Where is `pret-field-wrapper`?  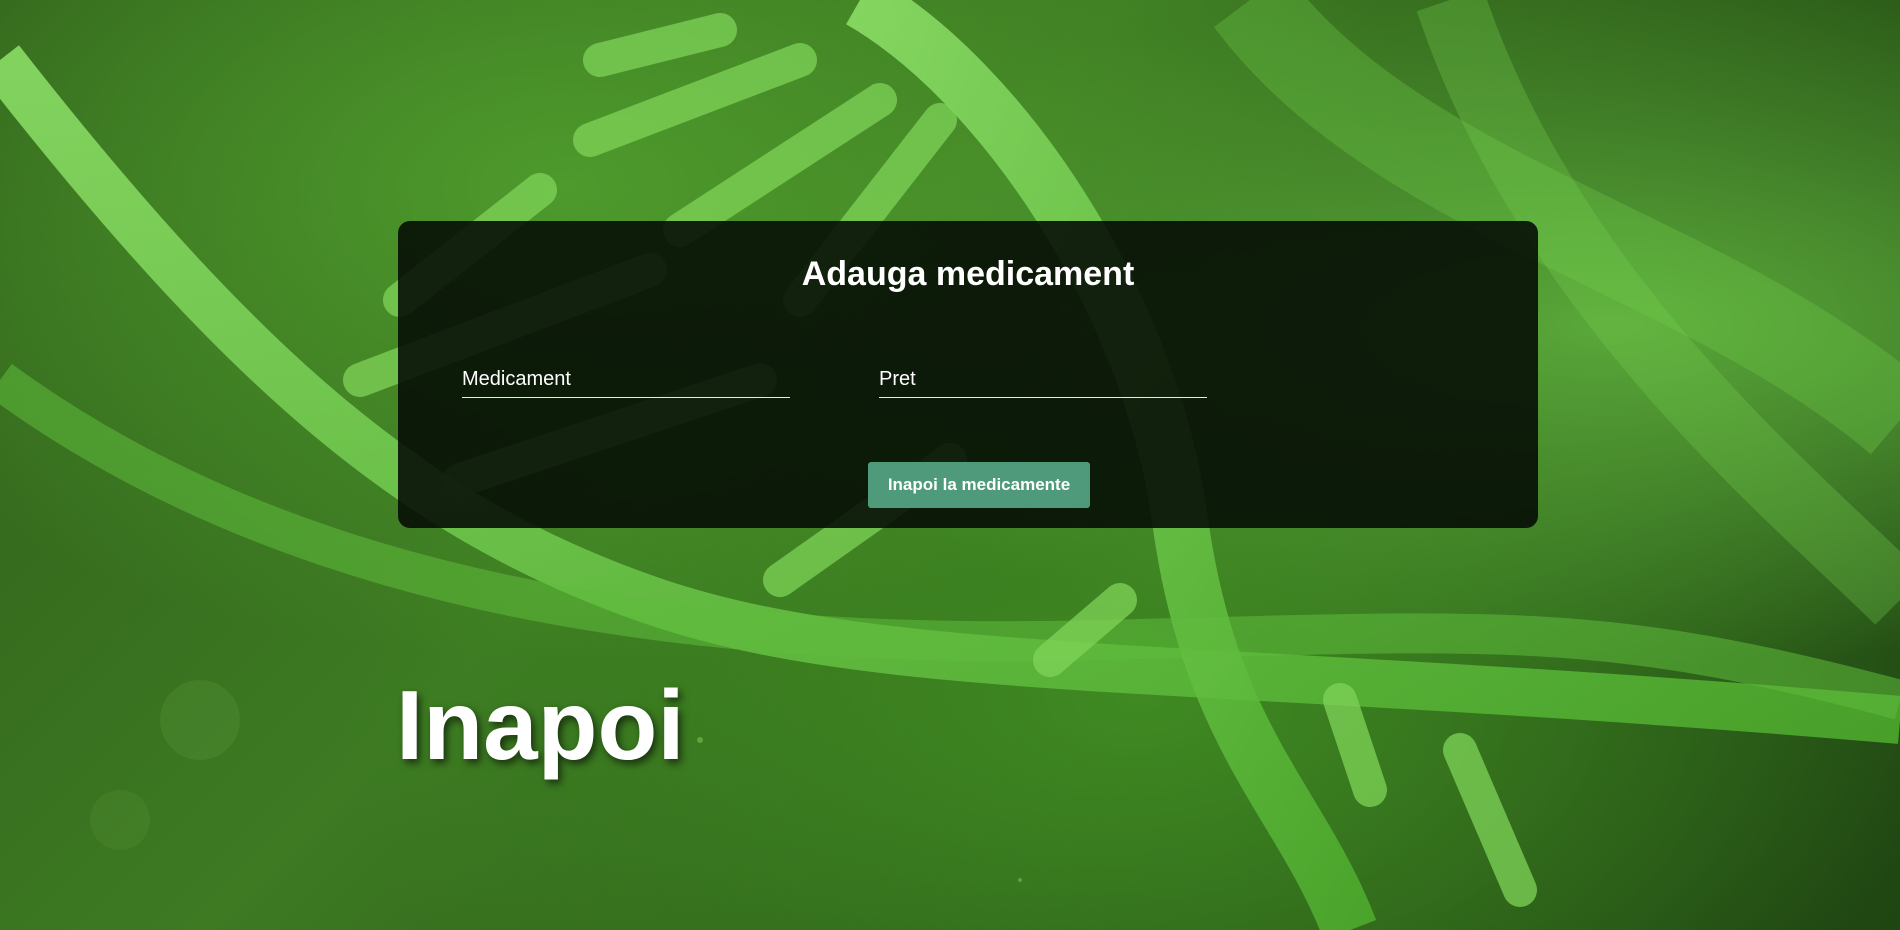
pret-field-wrapper is located at coordinates (1043, 378).